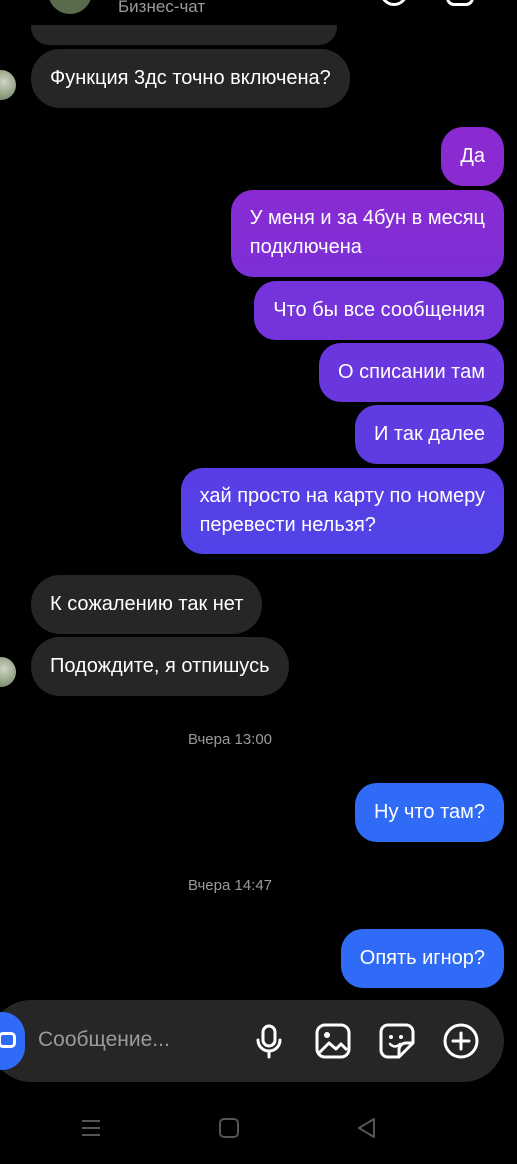 The height and width of the screenshot is (1164, 517). Describe the element at coordinates (394, 3) in the screenshot. I see `phone-icon` at that location.